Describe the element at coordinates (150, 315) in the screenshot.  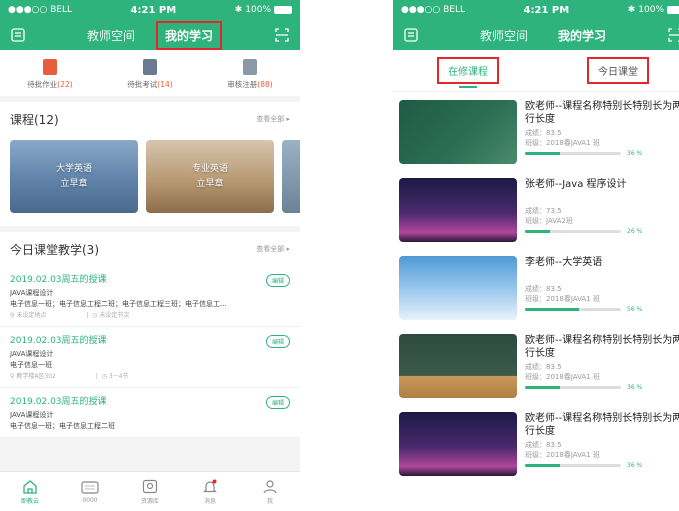
I see `lesson-meta: ⚲ 未设定地点 | ◷ 未设定节次` at that location.